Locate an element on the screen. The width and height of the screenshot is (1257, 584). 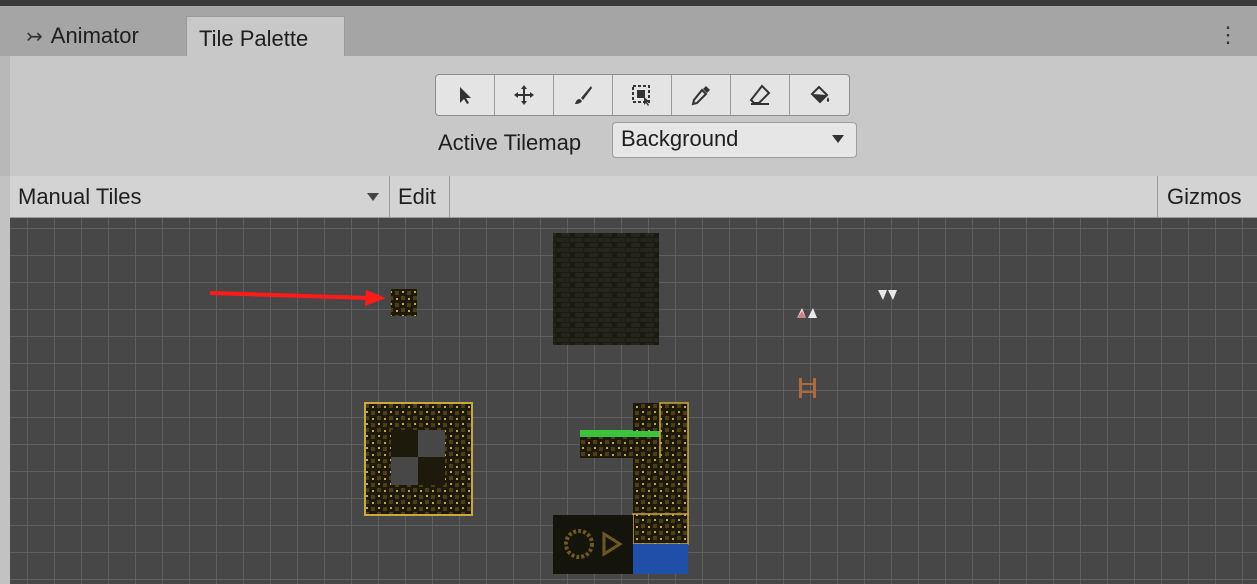
edit-button: Edit is located at coordinates (420, 196).